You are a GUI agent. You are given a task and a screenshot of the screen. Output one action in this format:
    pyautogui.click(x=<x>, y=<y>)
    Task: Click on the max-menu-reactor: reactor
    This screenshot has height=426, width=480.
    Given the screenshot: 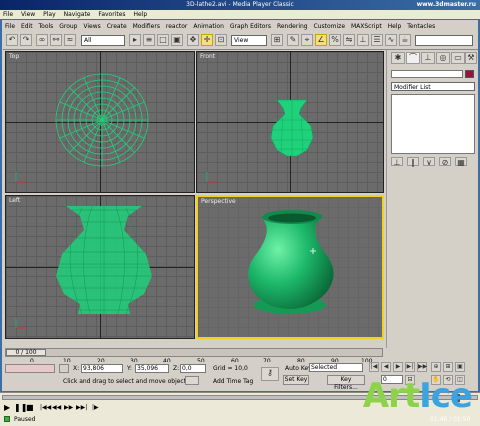 What is the action you would take?
    pyautogui.click(x=177, y=26)
    